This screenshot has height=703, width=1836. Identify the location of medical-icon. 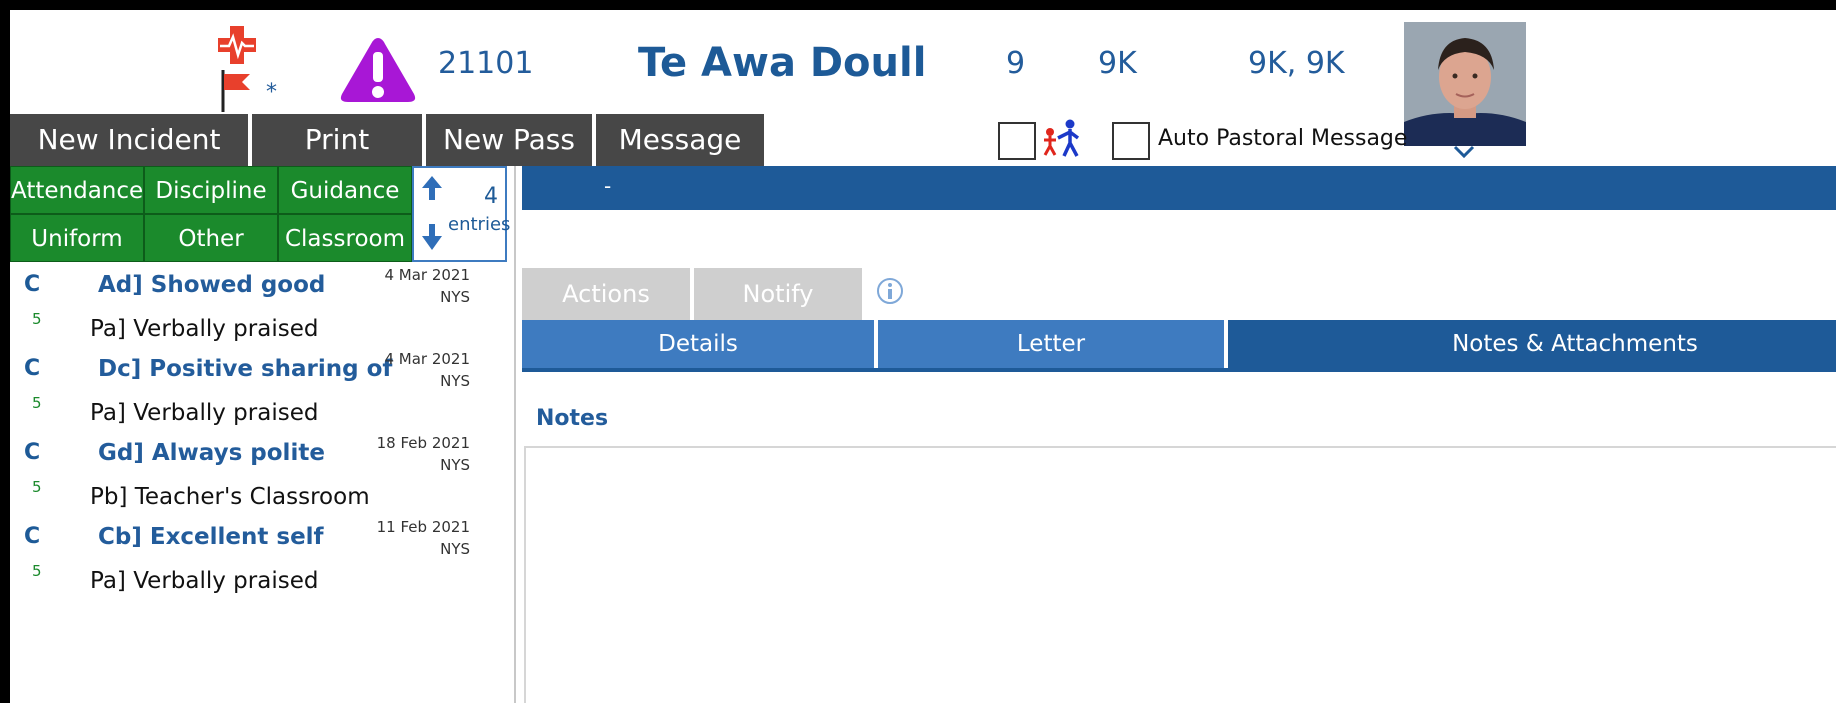
(237, 45).